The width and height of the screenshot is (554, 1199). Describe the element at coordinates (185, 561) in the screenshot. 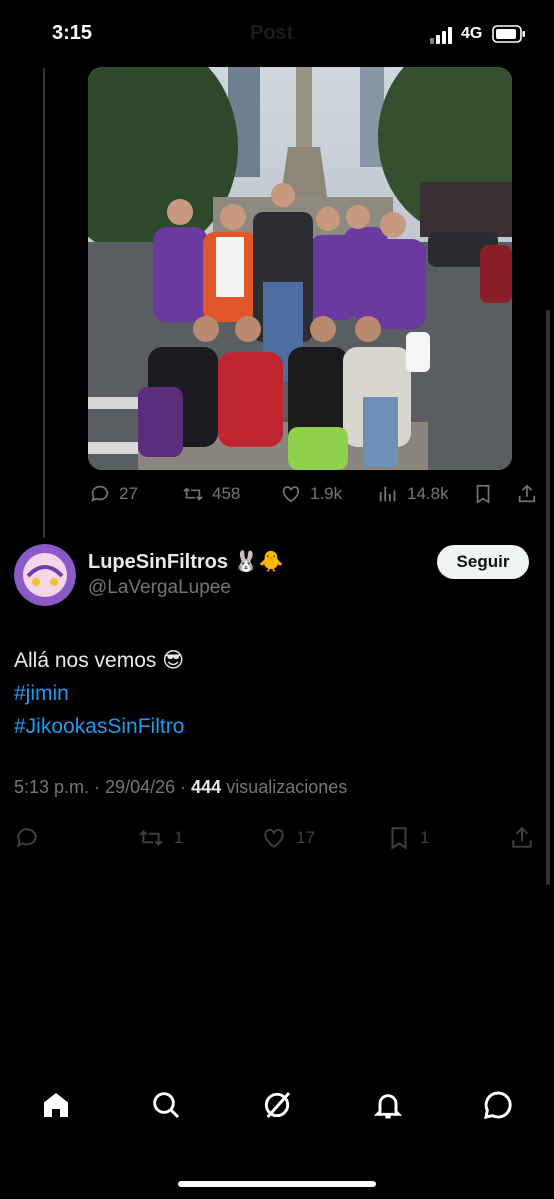

I see `display-name: LupeSinFiltros 🐰🐥` at that location.